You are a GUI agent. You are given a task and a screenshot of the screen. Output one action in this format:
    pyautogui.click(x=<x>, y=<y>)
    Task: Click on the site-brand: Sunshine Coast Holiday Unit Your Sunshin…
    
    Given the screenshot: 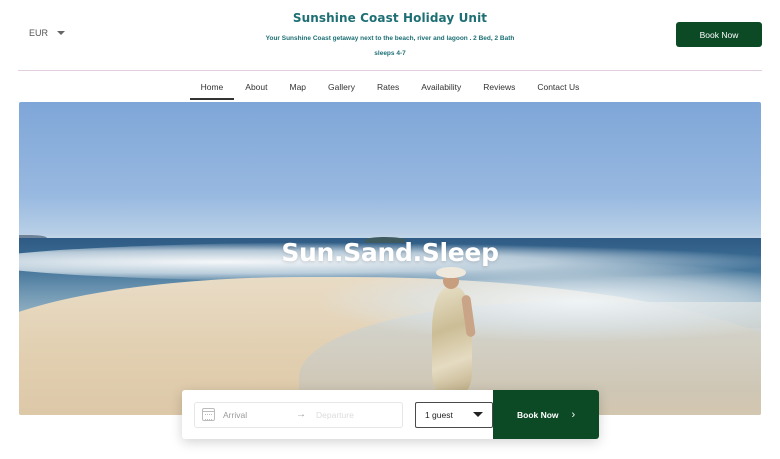 What is the action you would take?
    pyautogui.click(x=390, y=36)
    